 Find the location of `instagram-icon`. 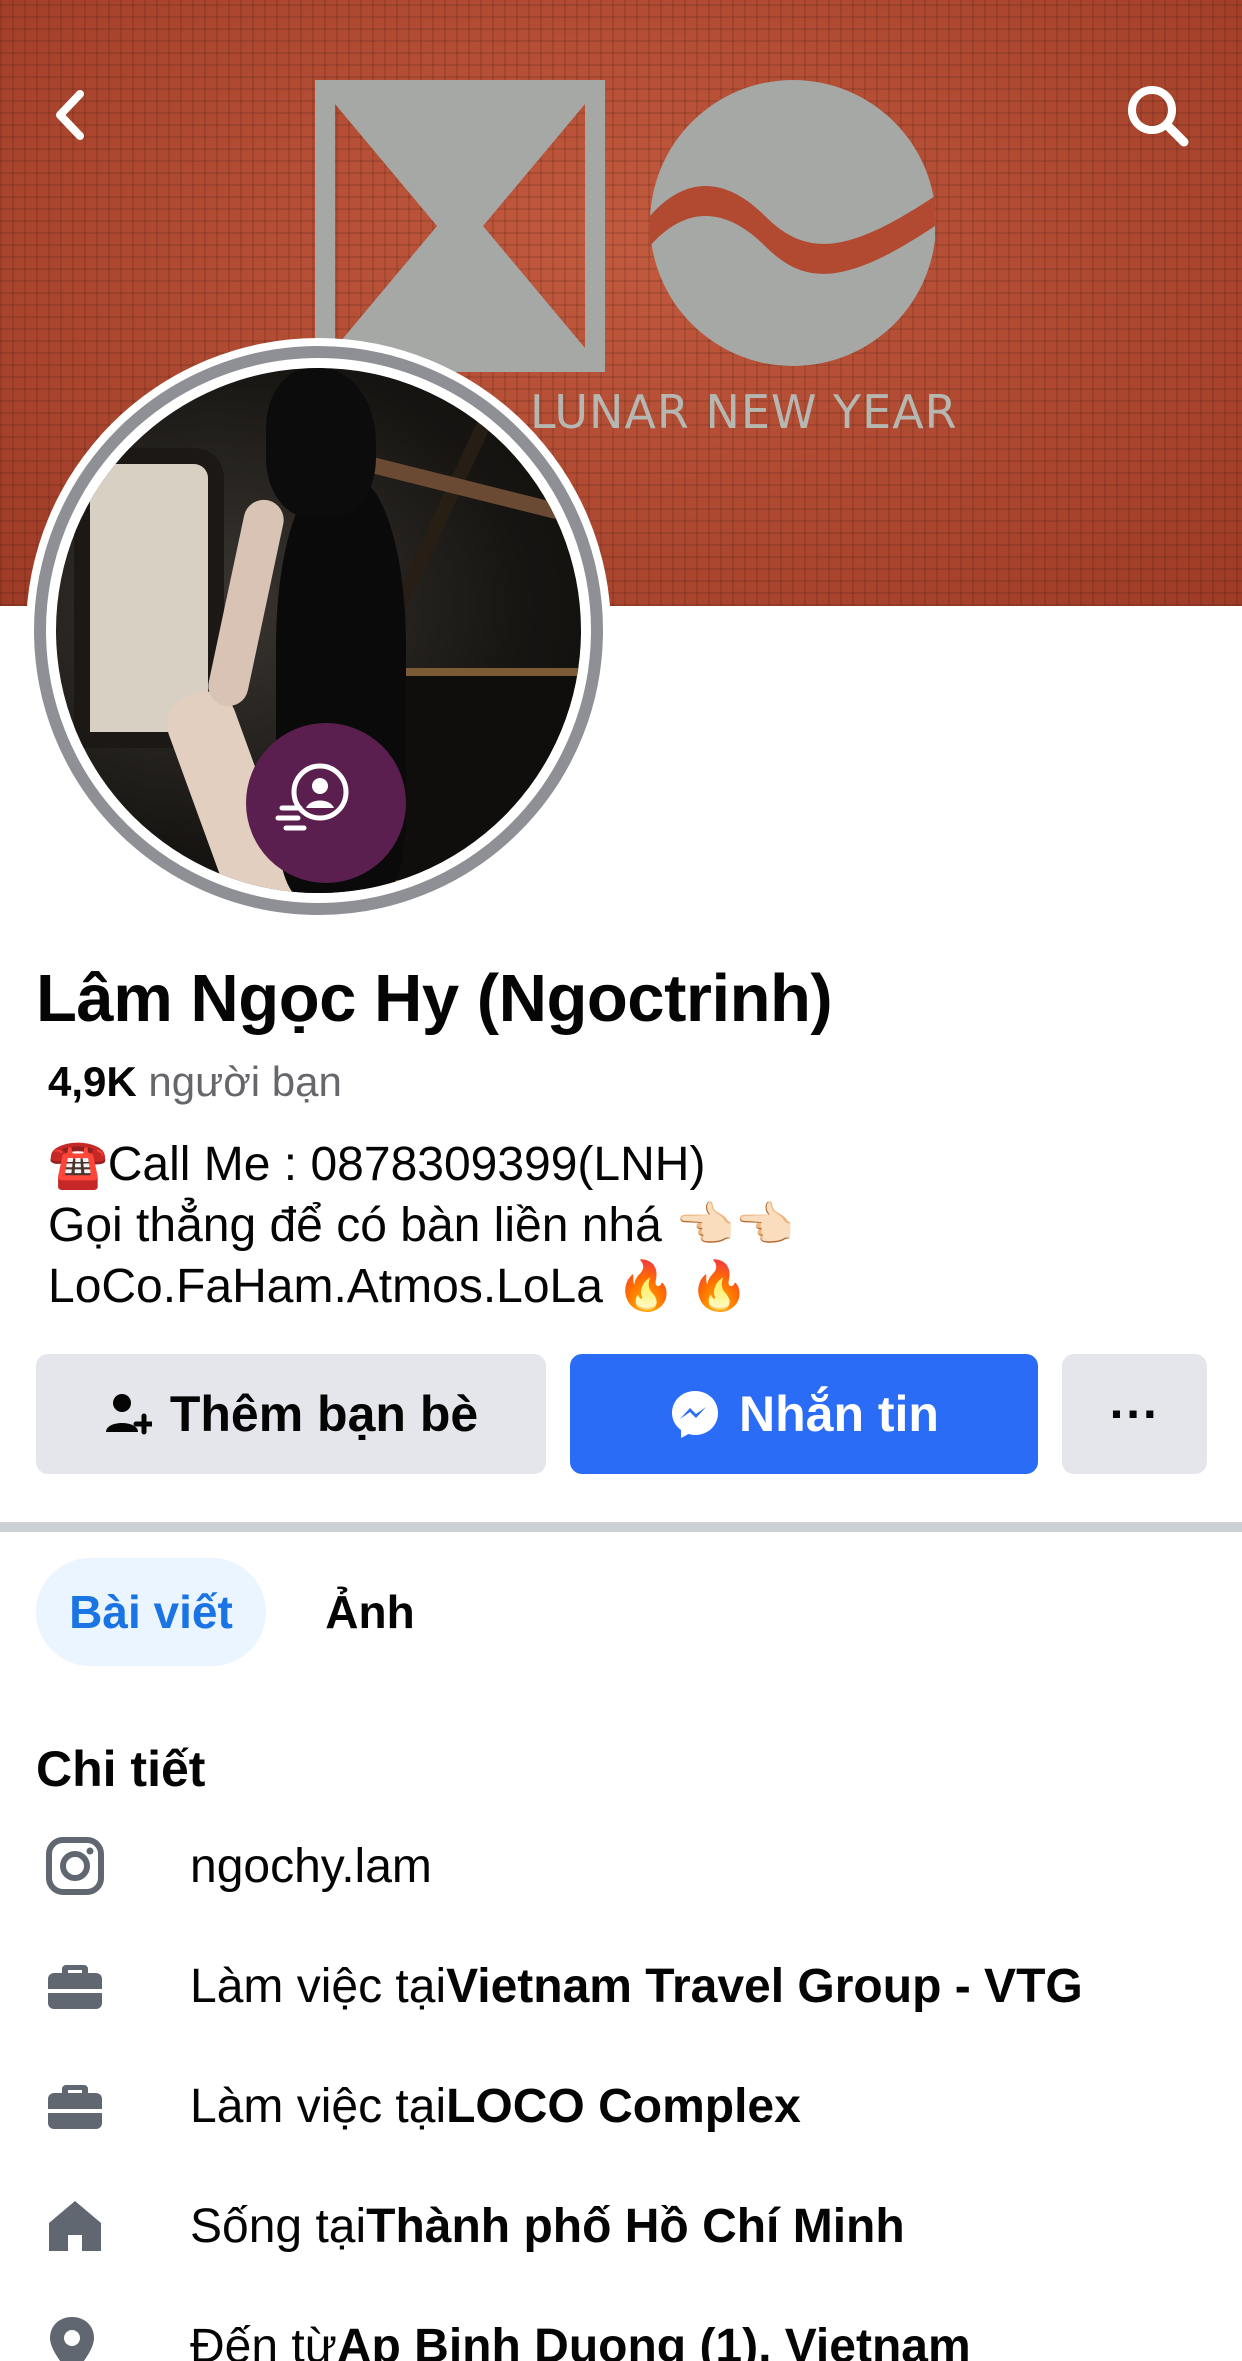

instagram-icon is located at coordinates (88, 1866).